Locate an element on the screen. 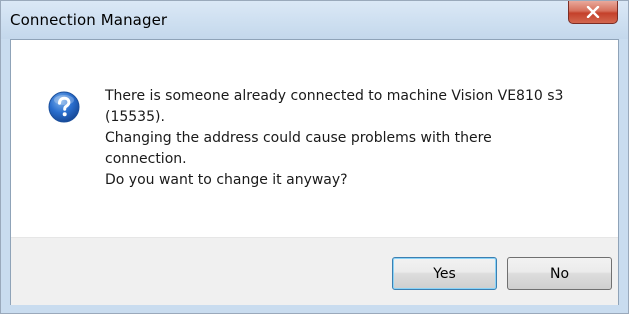 This screenshot has width=629, height=314. close-icon is located at coordinates (593, 12).